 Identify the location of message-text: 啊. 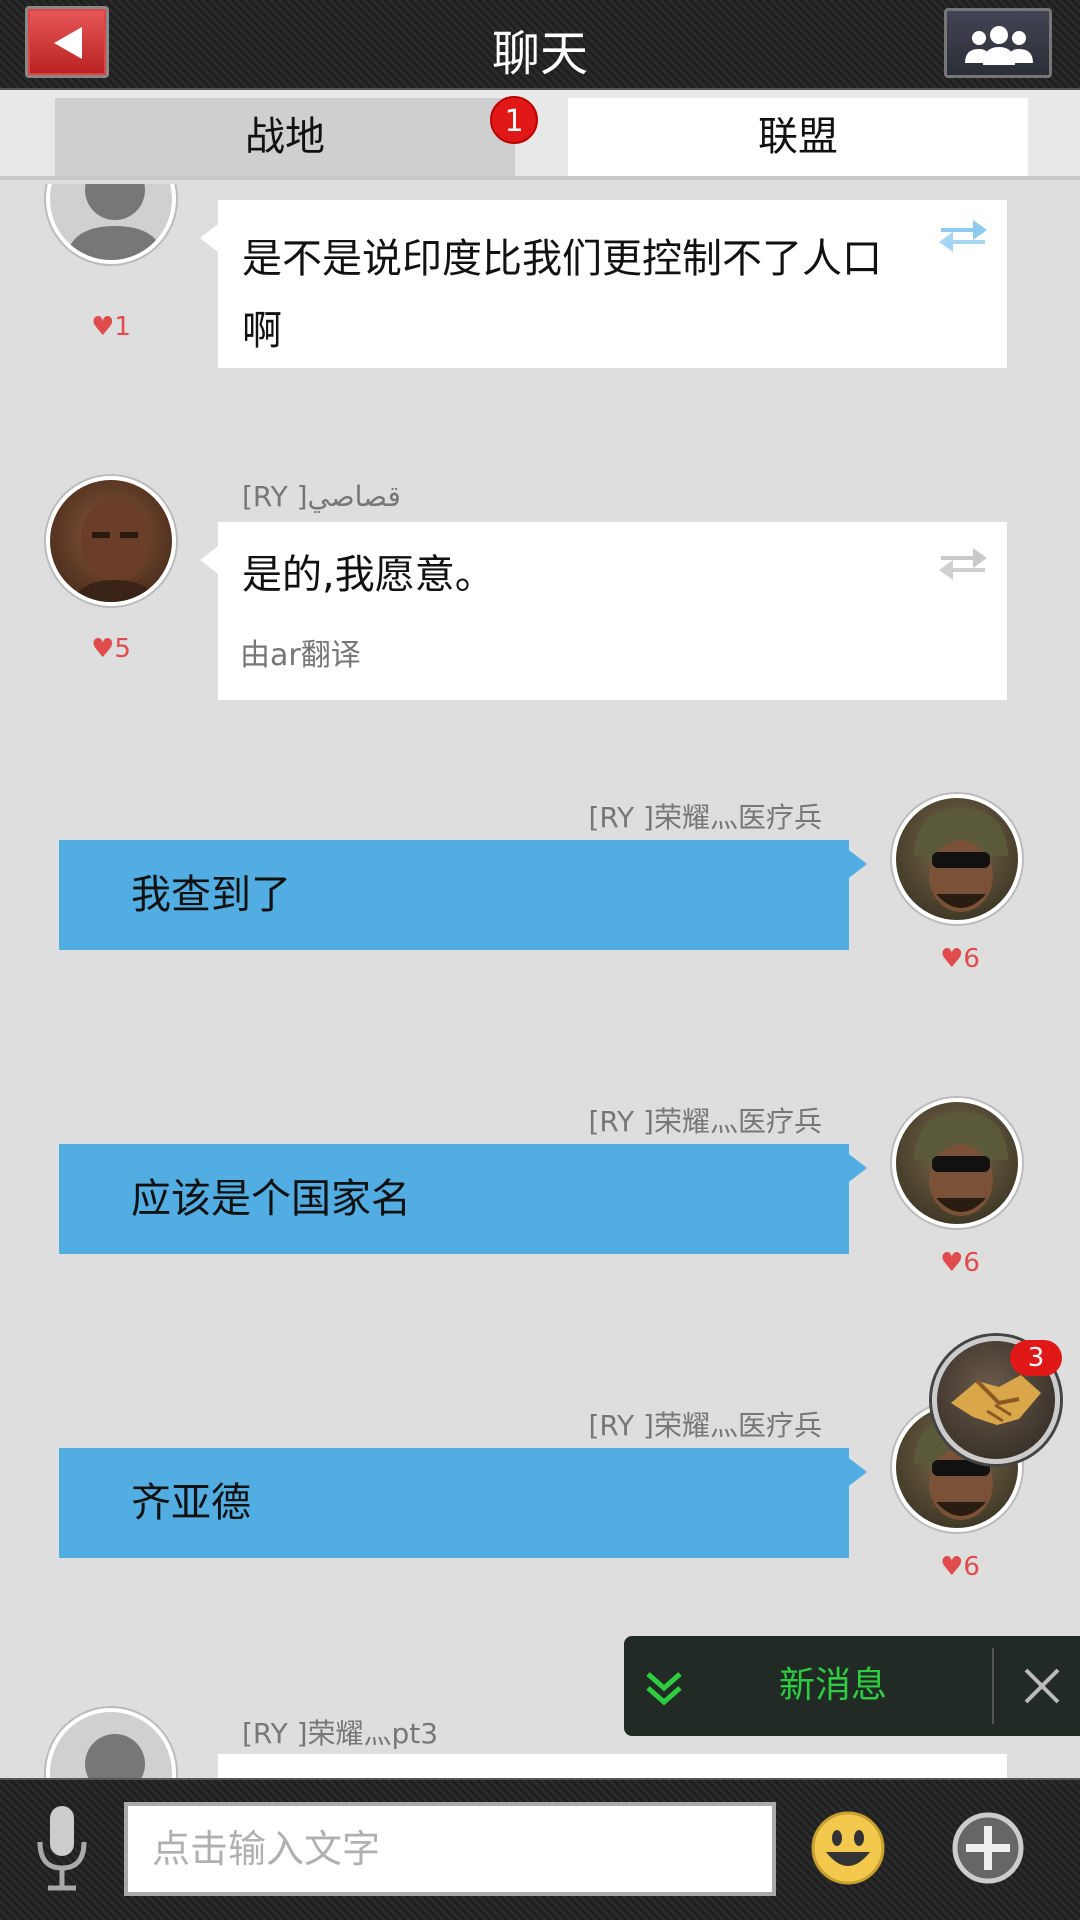
(262, 331).